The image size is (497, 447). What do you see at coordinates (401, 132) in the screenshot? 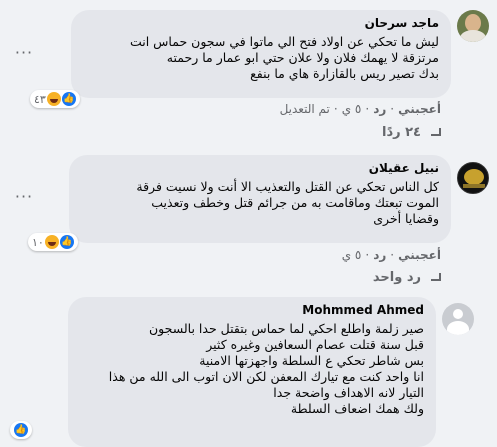
I see `replies-label: ٢٤ ردًا` at bounding box center [401, 132].